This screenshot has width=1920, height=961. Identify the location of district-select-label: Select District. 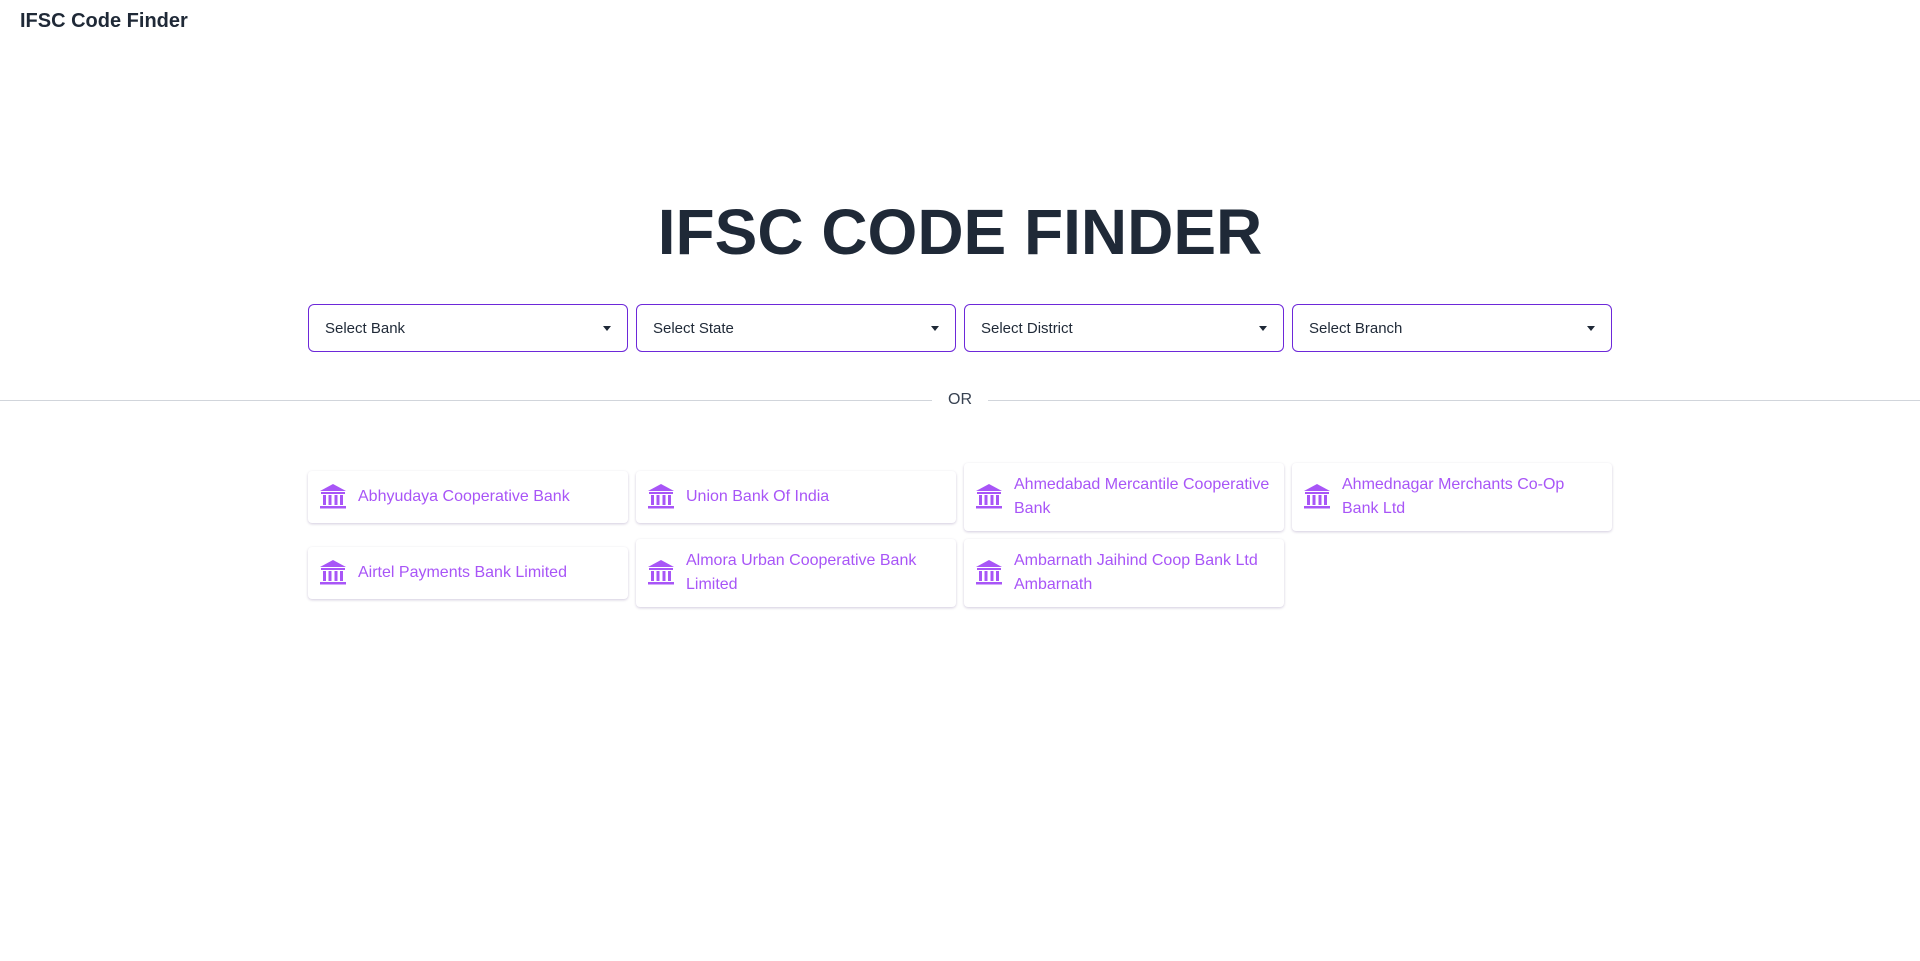
(1027, 328).